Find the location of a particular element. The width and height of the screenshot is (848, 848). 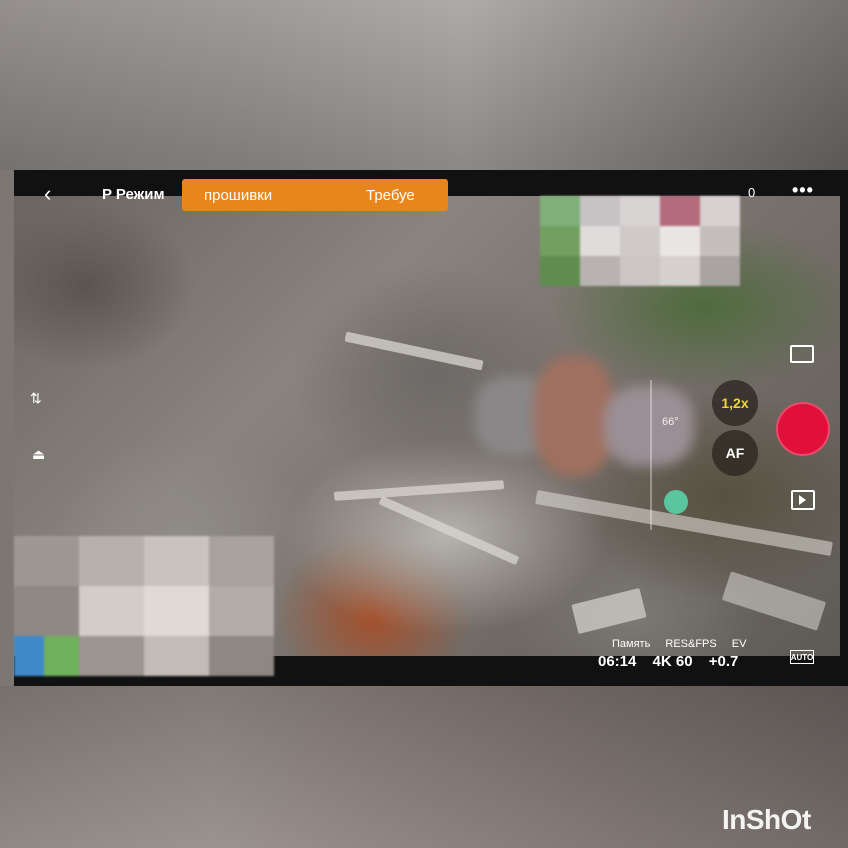

exposure-slider is located at coordinates (651, 455).